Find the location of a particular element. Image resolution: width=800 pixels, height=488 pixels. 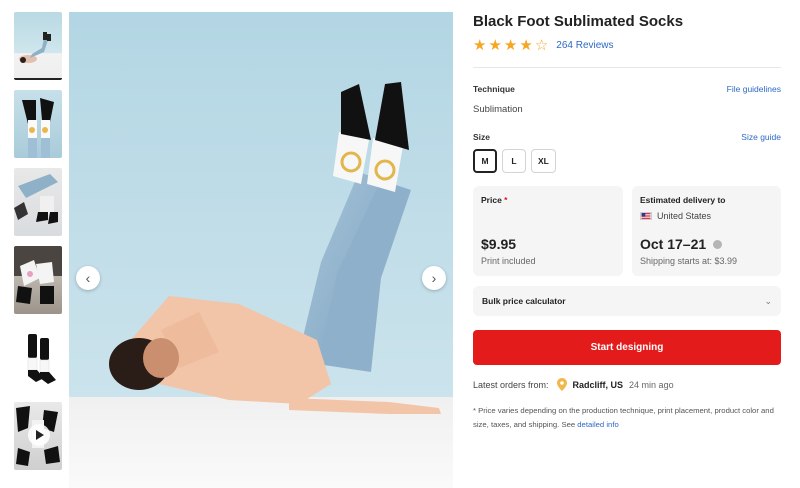

play-icon is located at coordinates (39, 435).